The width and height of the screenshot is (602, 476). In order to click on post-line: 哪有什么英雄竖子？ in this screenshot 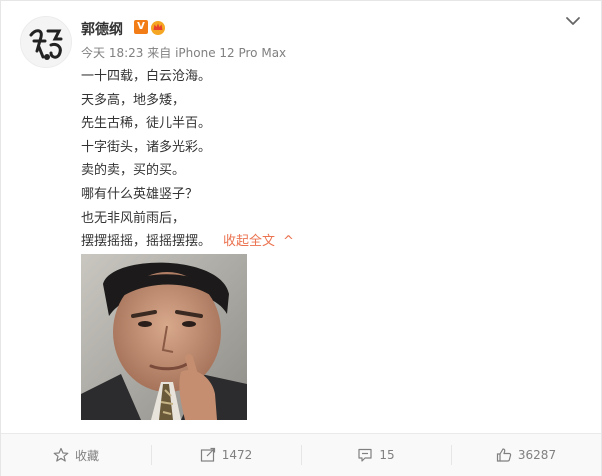, I will do `click(140, 194)`.